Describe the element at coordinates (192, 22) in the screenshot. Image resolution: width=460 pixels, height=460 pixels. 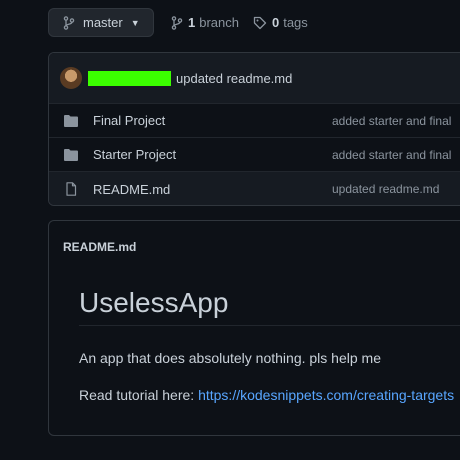
I see `branch-count: 1` at that location.